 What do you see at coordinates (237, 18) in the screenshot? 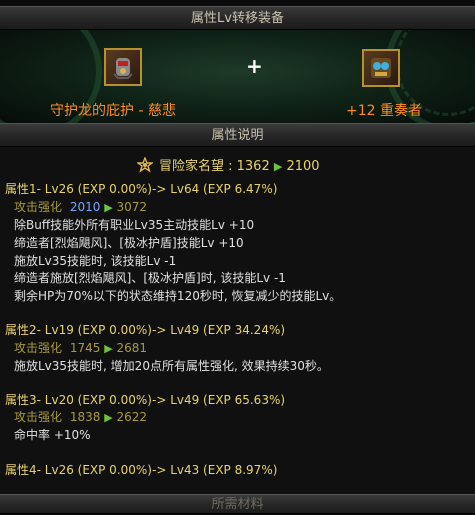
I see `transfer-equipment-header: 属性Lv转移装备` at bounding box center [237, 18].